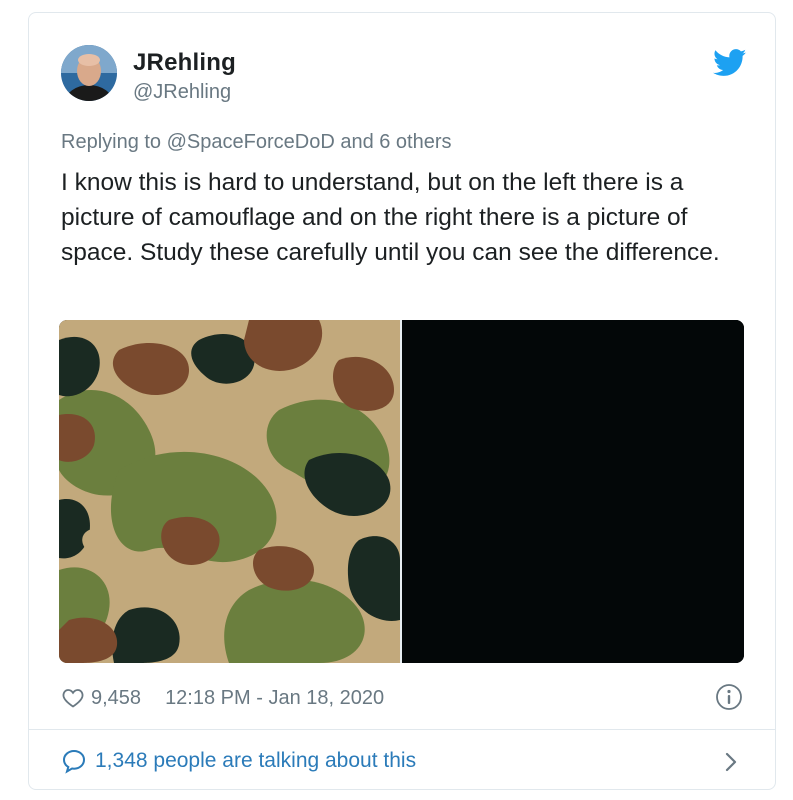 Image resolution: width=793 pixels, height=800 pixels. What do you see at coordinates (729, 697) in the screenshot?
I see `info-circle-icon` at bounding box center [729, 697].